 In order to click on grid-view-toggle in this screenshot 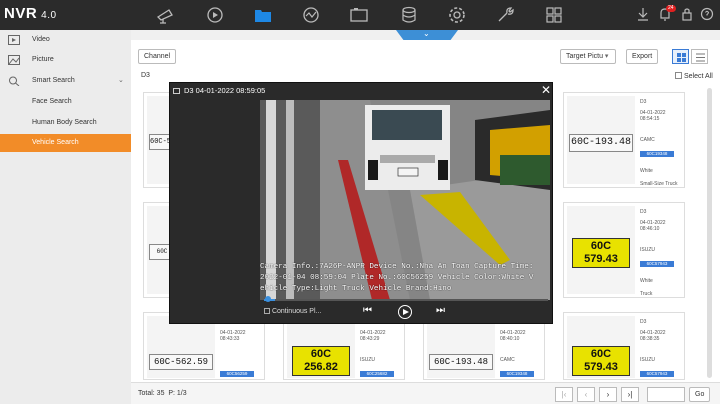, I will do `click(680, 56)`.